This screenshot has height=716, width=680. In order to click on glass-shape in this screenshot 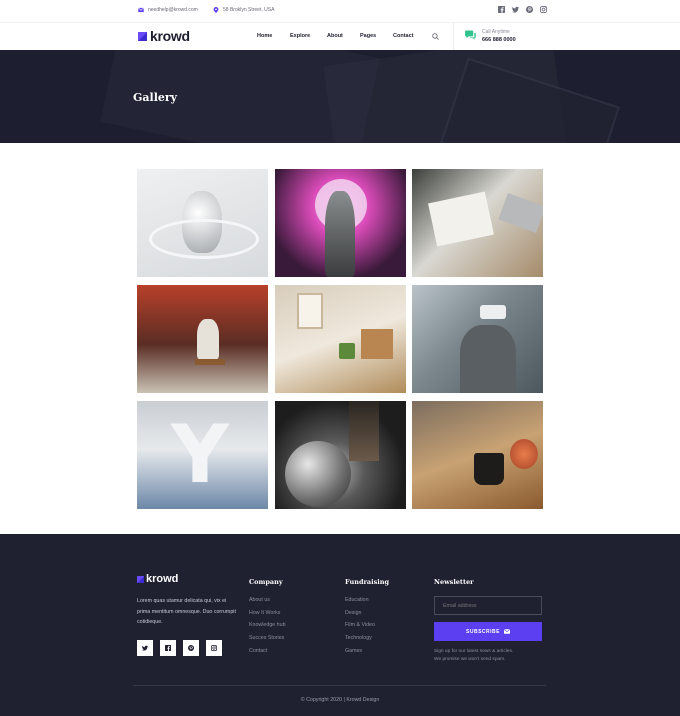, I will do `click(524, 454)`.